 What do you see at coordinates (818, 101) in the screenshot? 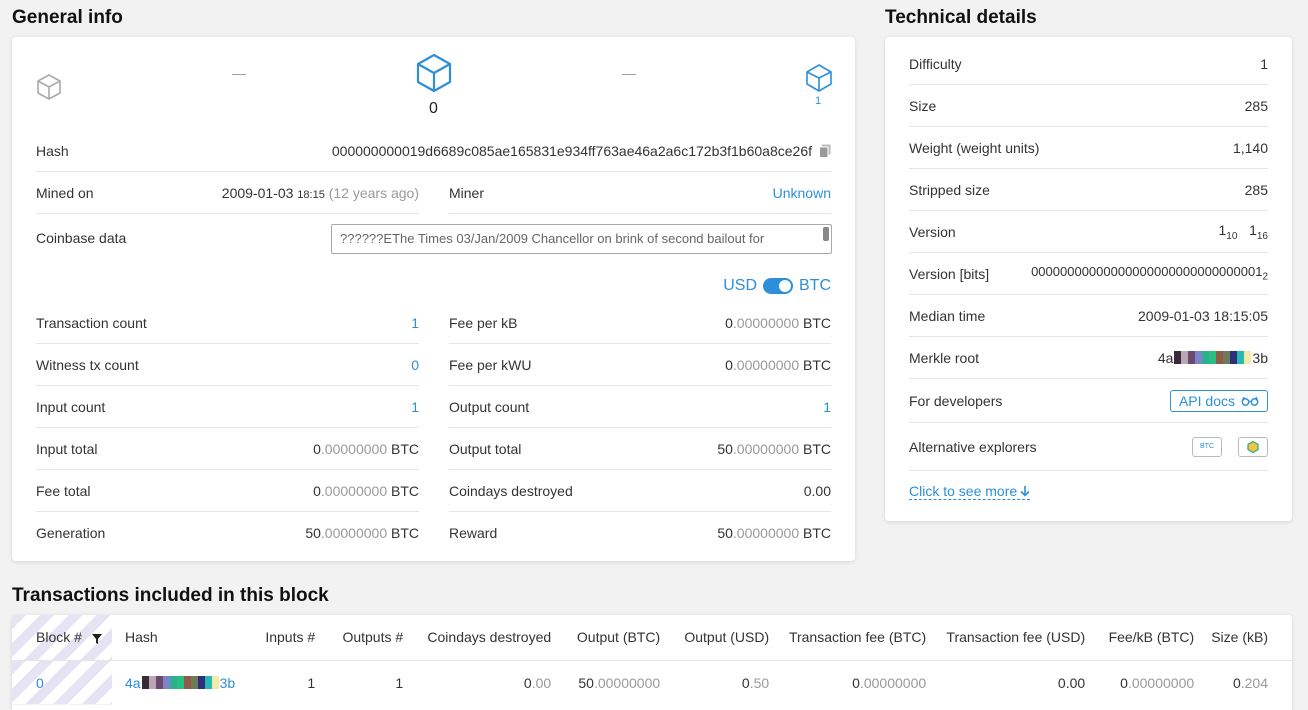
I see `next-block-link: 1` at bounding box center [818, 101].